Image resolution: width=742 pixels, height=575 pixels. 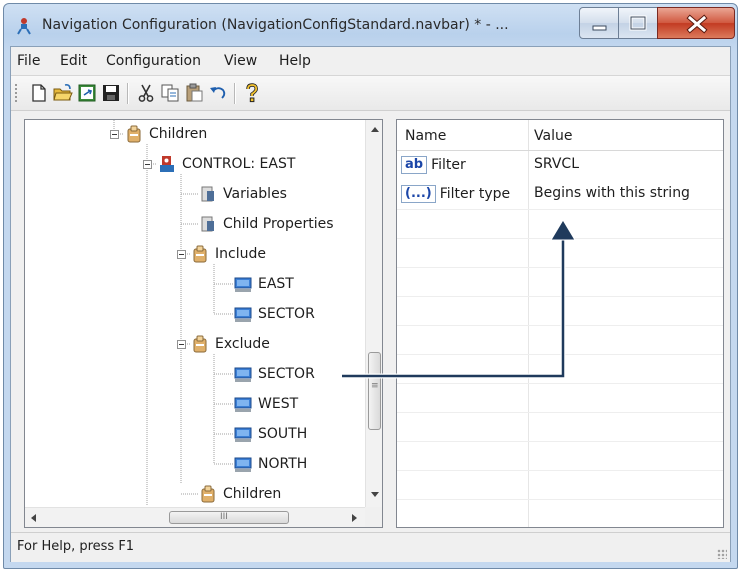 I want to click on scrollbar-corner, so click(x=373, y=517).